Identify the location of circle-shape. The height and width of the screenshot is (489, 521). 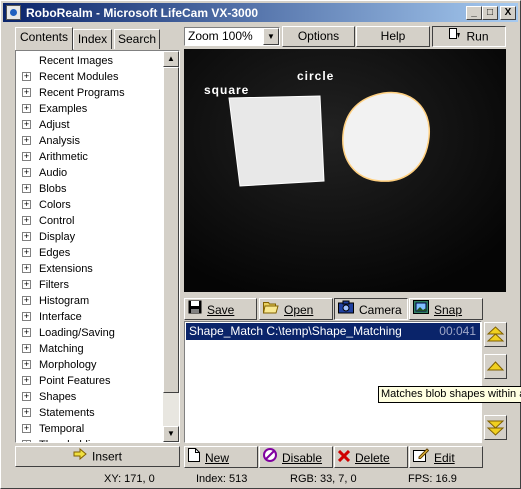
(386, 136).